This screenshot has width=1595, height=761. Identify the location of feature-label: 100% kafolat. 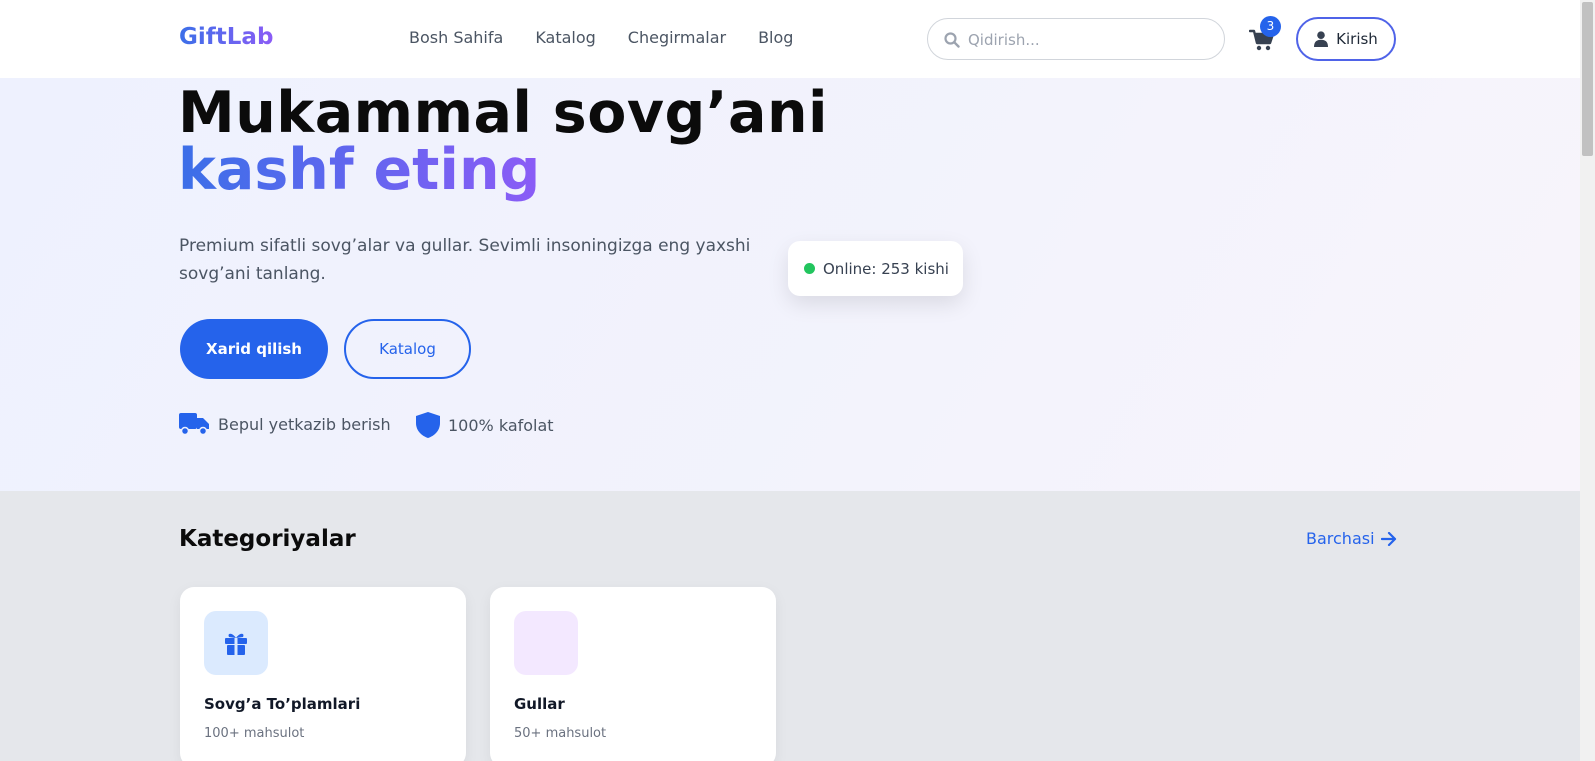
(501, 425).